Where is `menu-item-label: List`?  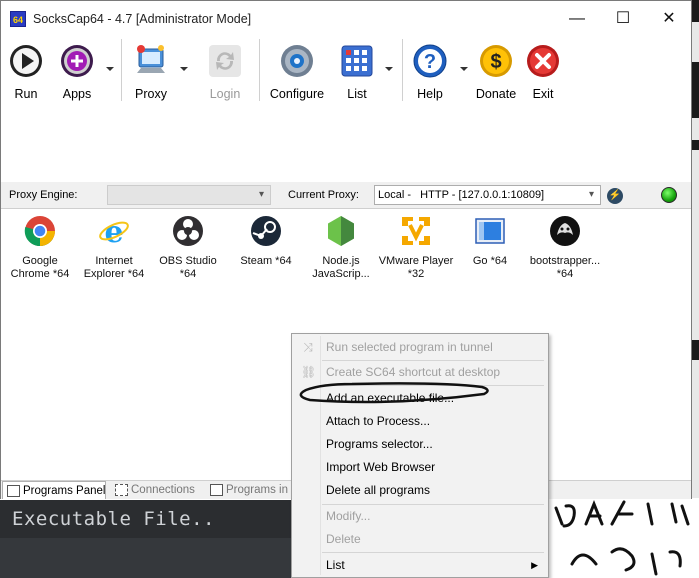
menu-item-label: List is located at coordinates (335, 565).